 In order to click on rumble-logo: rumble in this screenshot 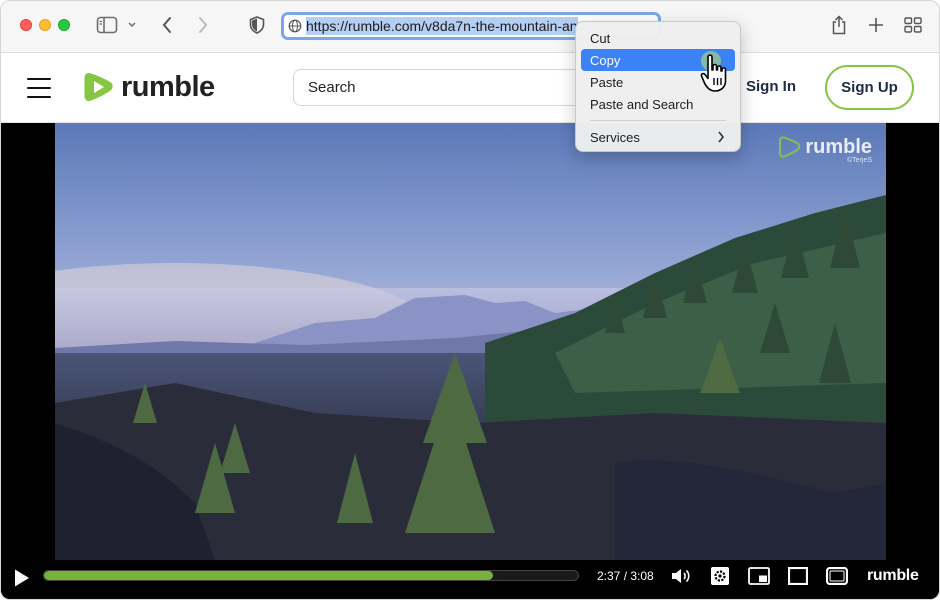, I will do `click(149, 87)`.